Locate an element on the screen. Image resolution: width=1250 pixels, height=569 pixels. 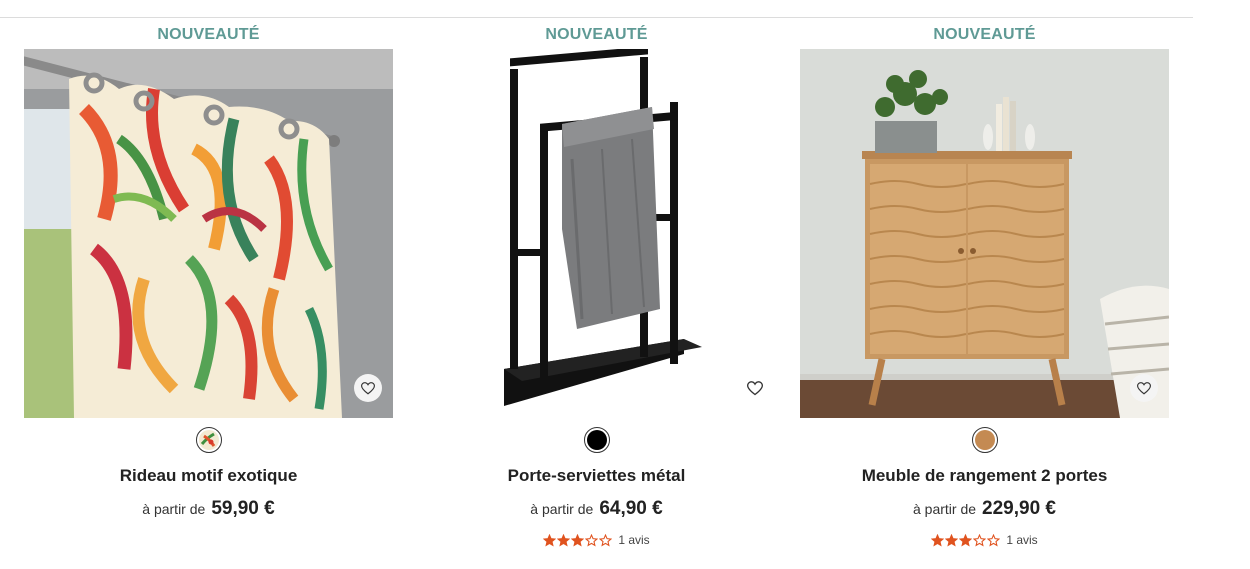
black-swatch-color is located at coordinates (596, 440).